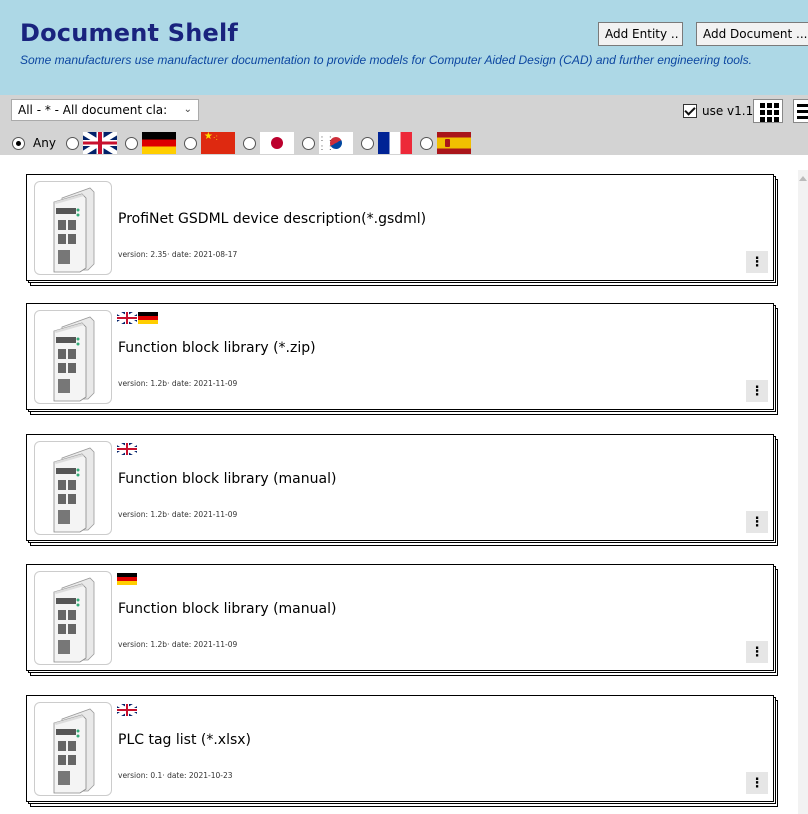  Describe the element at coordinates (175, 775) in the screenshot. I see `document-meta: version: 0.1· date: 2021-10-23` at that location.